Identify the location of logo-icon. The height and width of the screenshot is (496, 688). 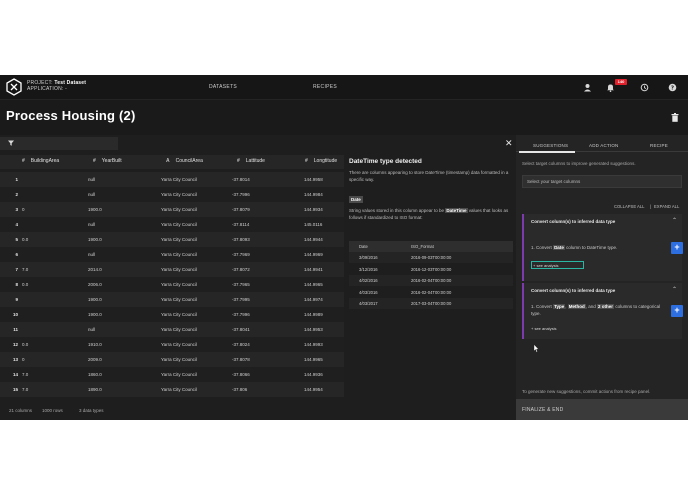
(14, 87).